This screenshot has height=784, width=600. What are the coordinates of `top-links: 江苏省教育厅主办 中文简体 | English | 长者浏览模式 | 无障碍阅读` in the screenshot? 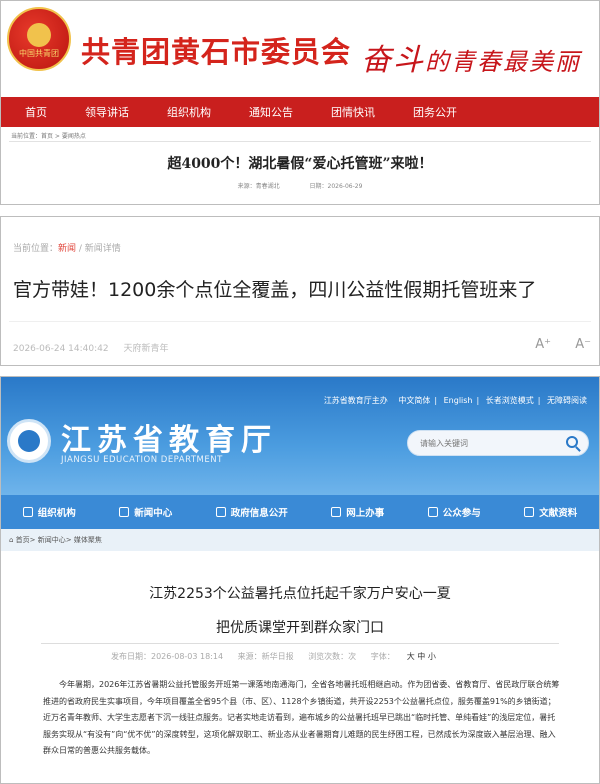 It's located at (455, 400).